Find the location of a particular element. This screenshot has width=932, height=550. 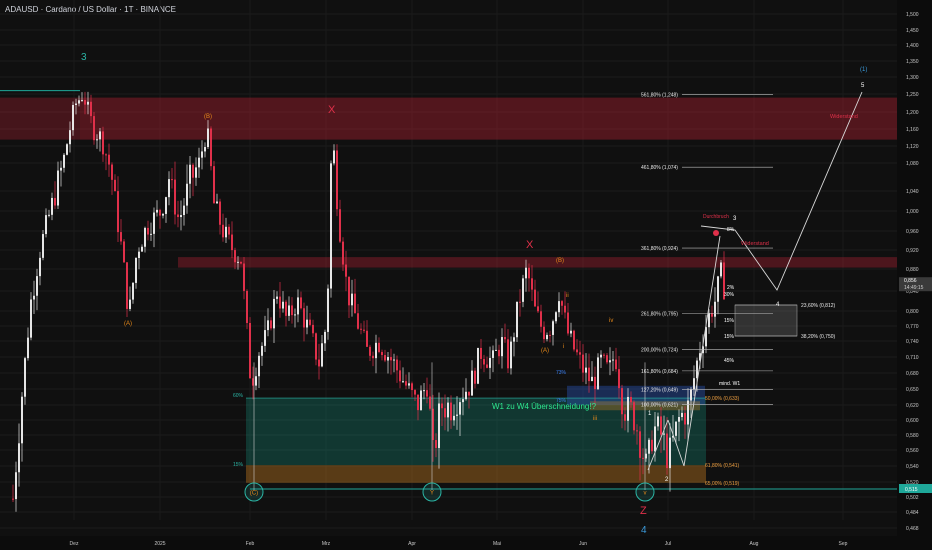

price-tick-label: 1,160 is located at coordinates (912, 130).